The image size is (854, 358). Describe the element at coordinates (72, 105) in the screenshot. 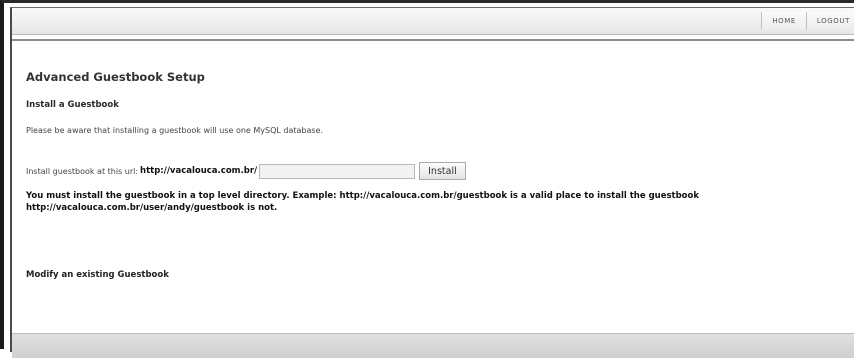

I see `section-title-install: Install a Guestbook` at that location.